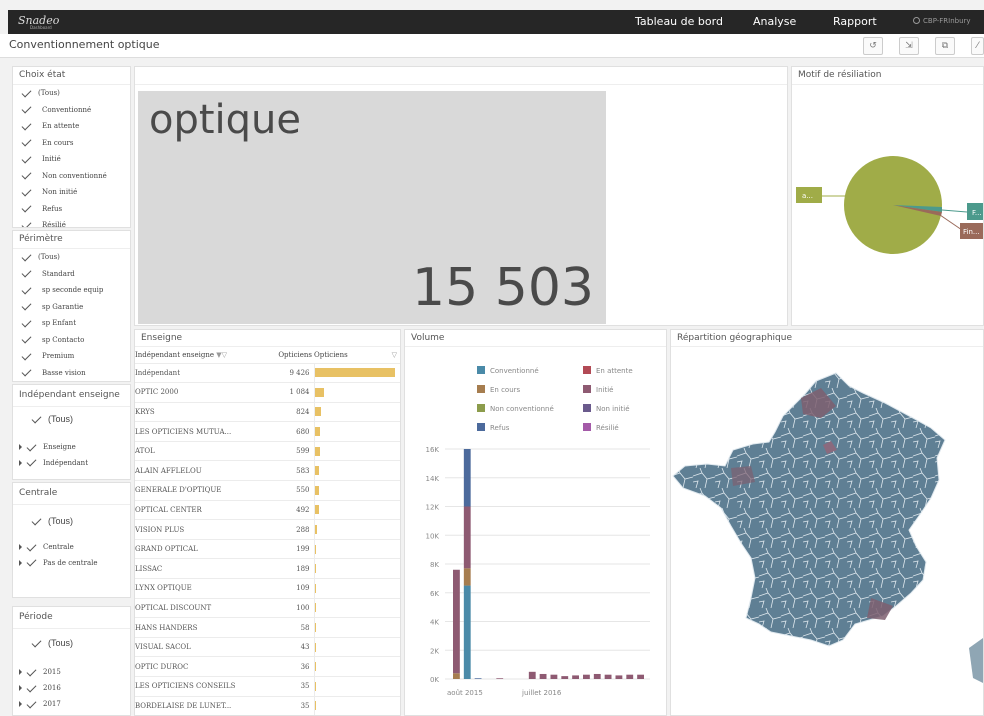 Image resolution: width=984 pixels, height=716 pixels. What do you see at coordinates (71, 672) in the screenshot?
I see `filter-item-2015: 2015` at bounding box center [71, 672].